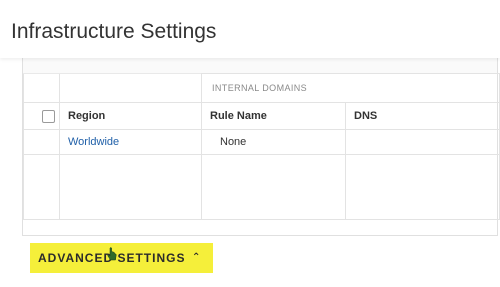  What do you see at coordinates (197, 257) in the screenshot?
I see `chevron-up-icon: ⌃` at bounding box center [197, 257].